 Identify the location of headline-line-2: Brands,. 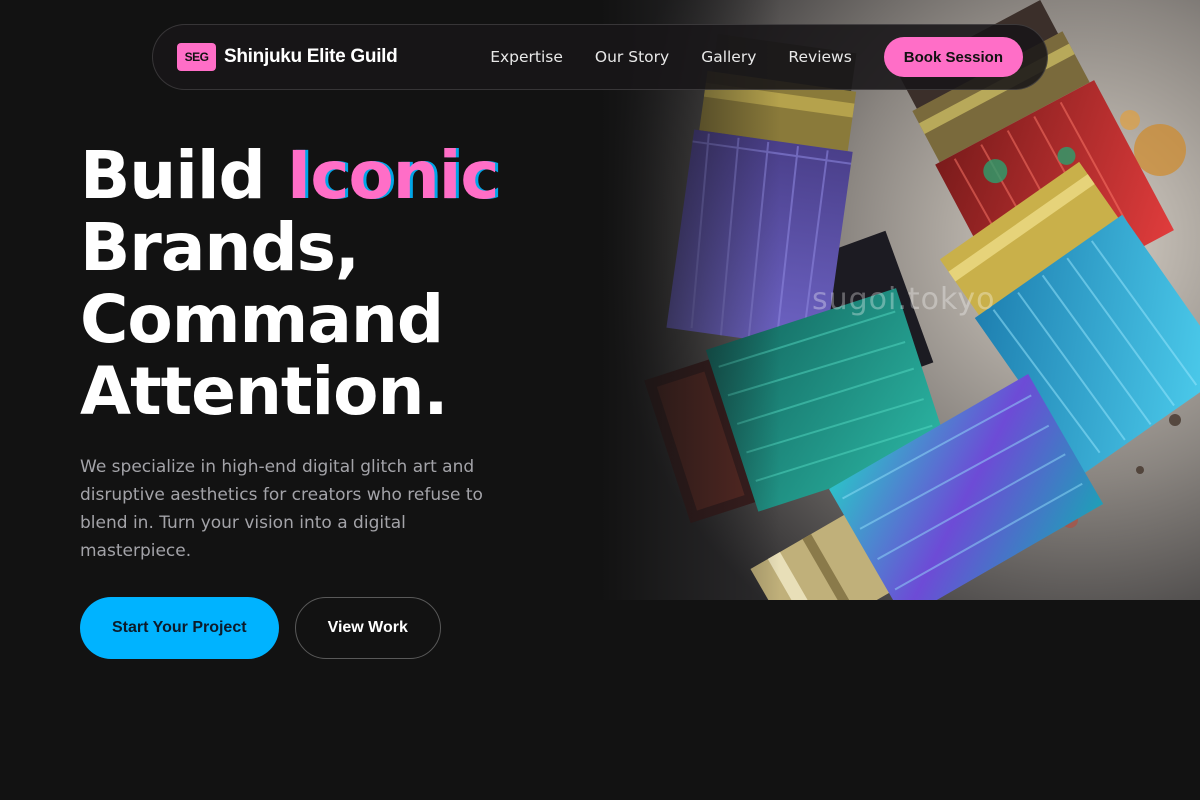
(220, 247).